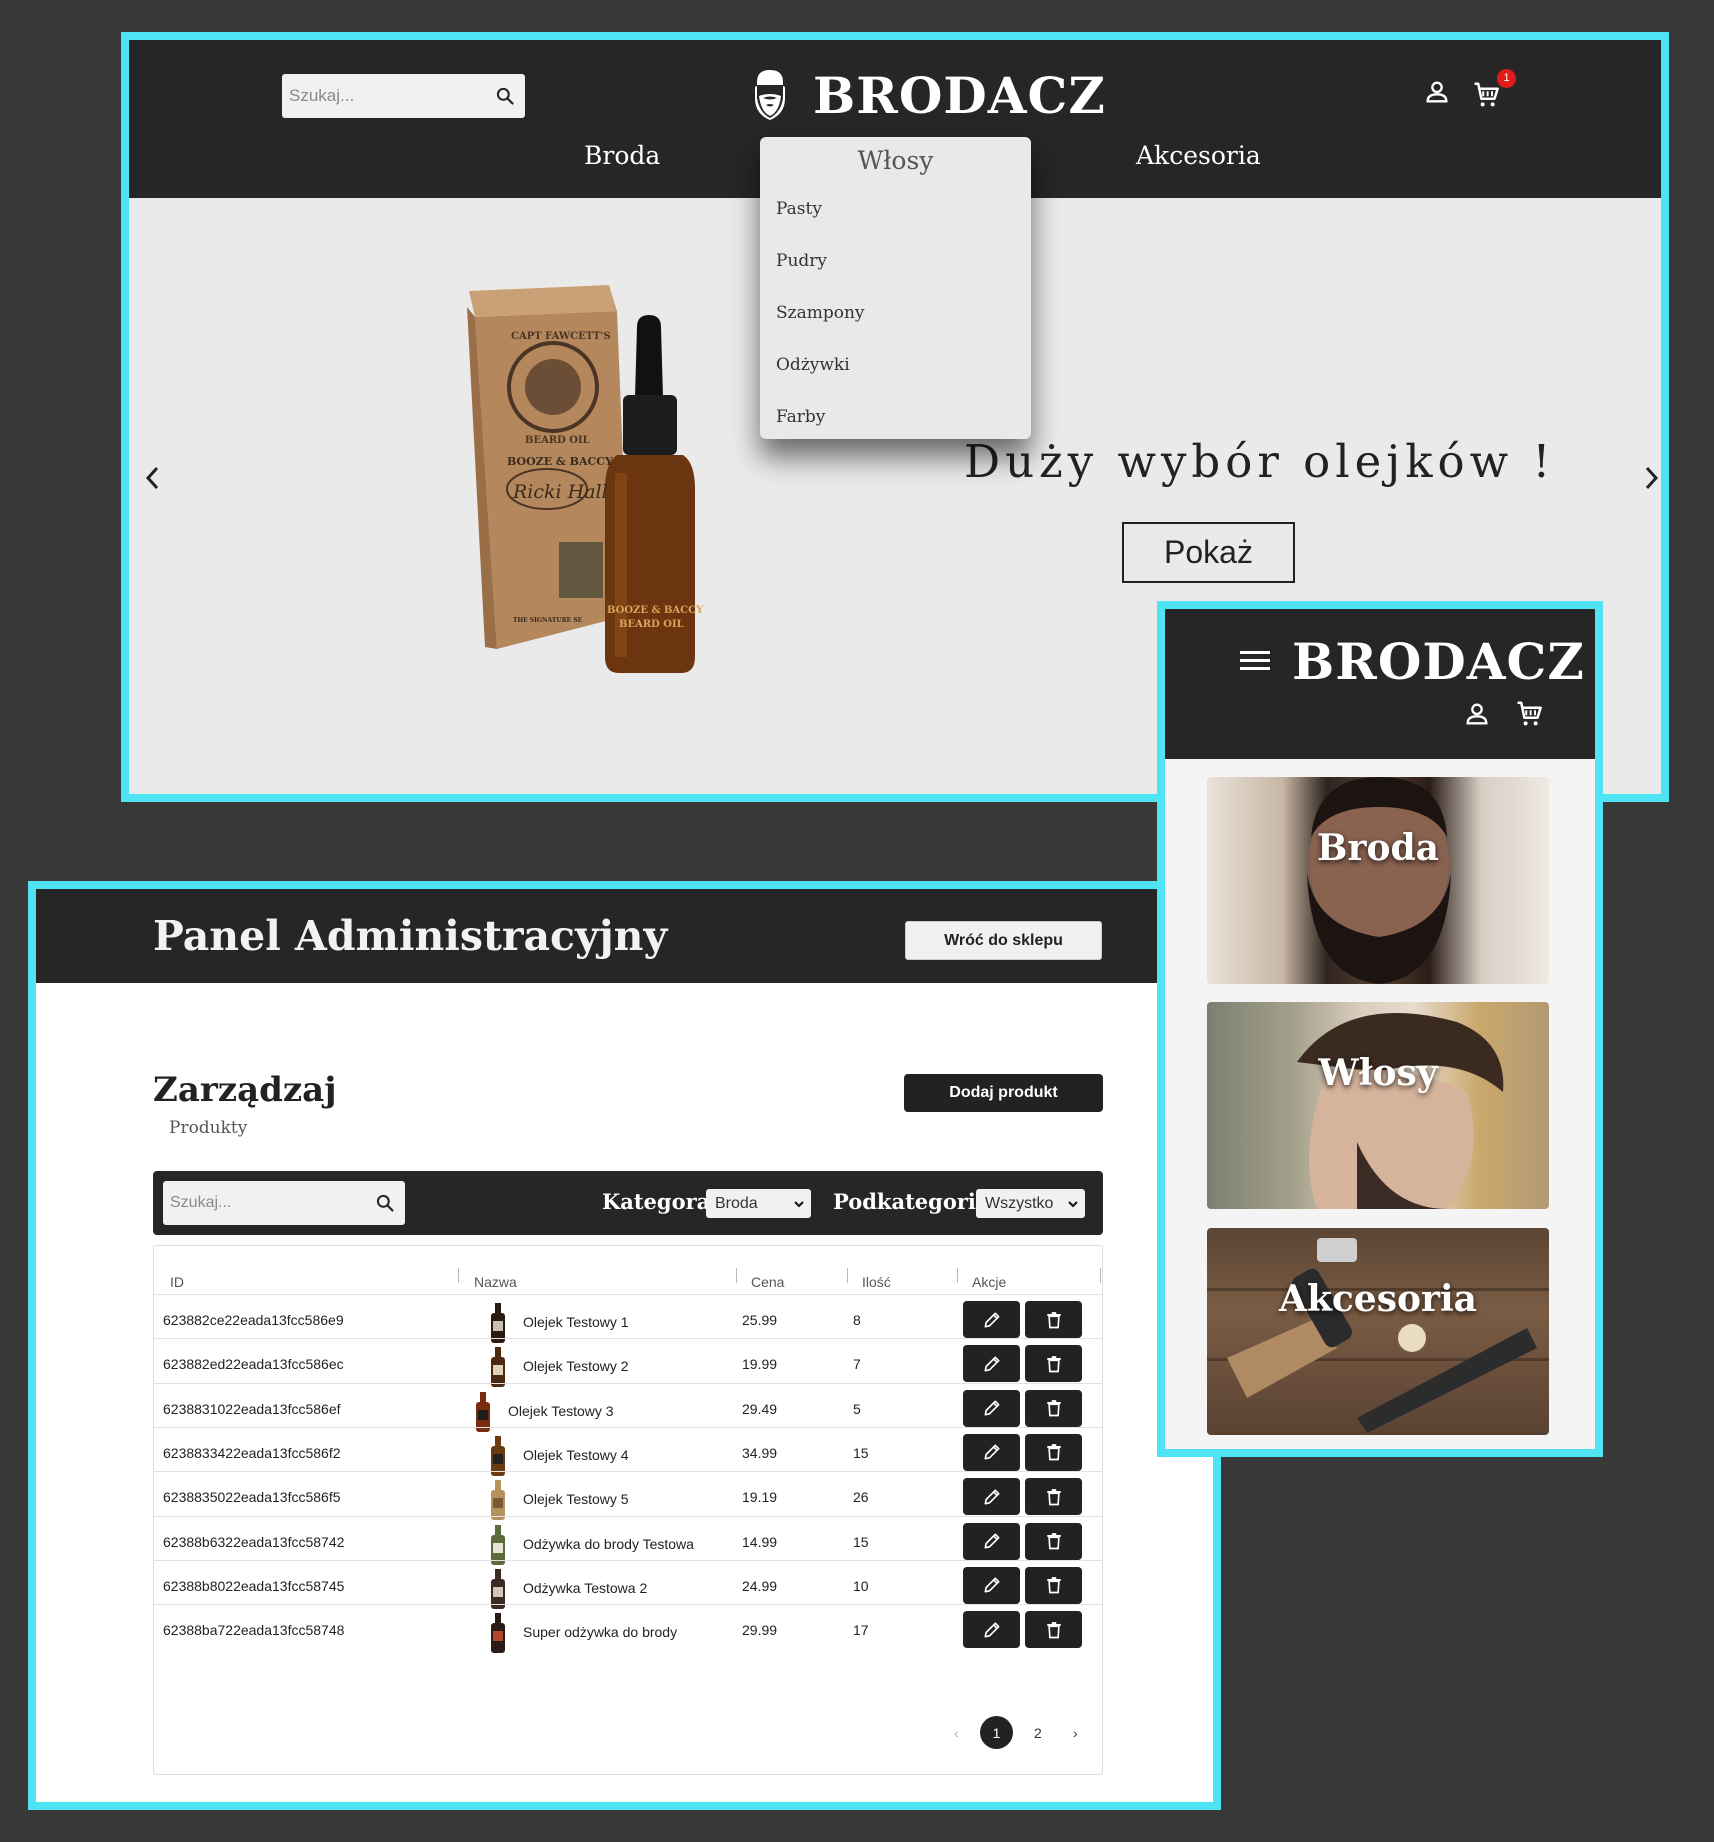 The image size is (1714, 1842). What do you see at coordinates (813, 365) in the screenshot?
I see `menu-item-odzywki: Odżywki` at bounding box center [813, 365].